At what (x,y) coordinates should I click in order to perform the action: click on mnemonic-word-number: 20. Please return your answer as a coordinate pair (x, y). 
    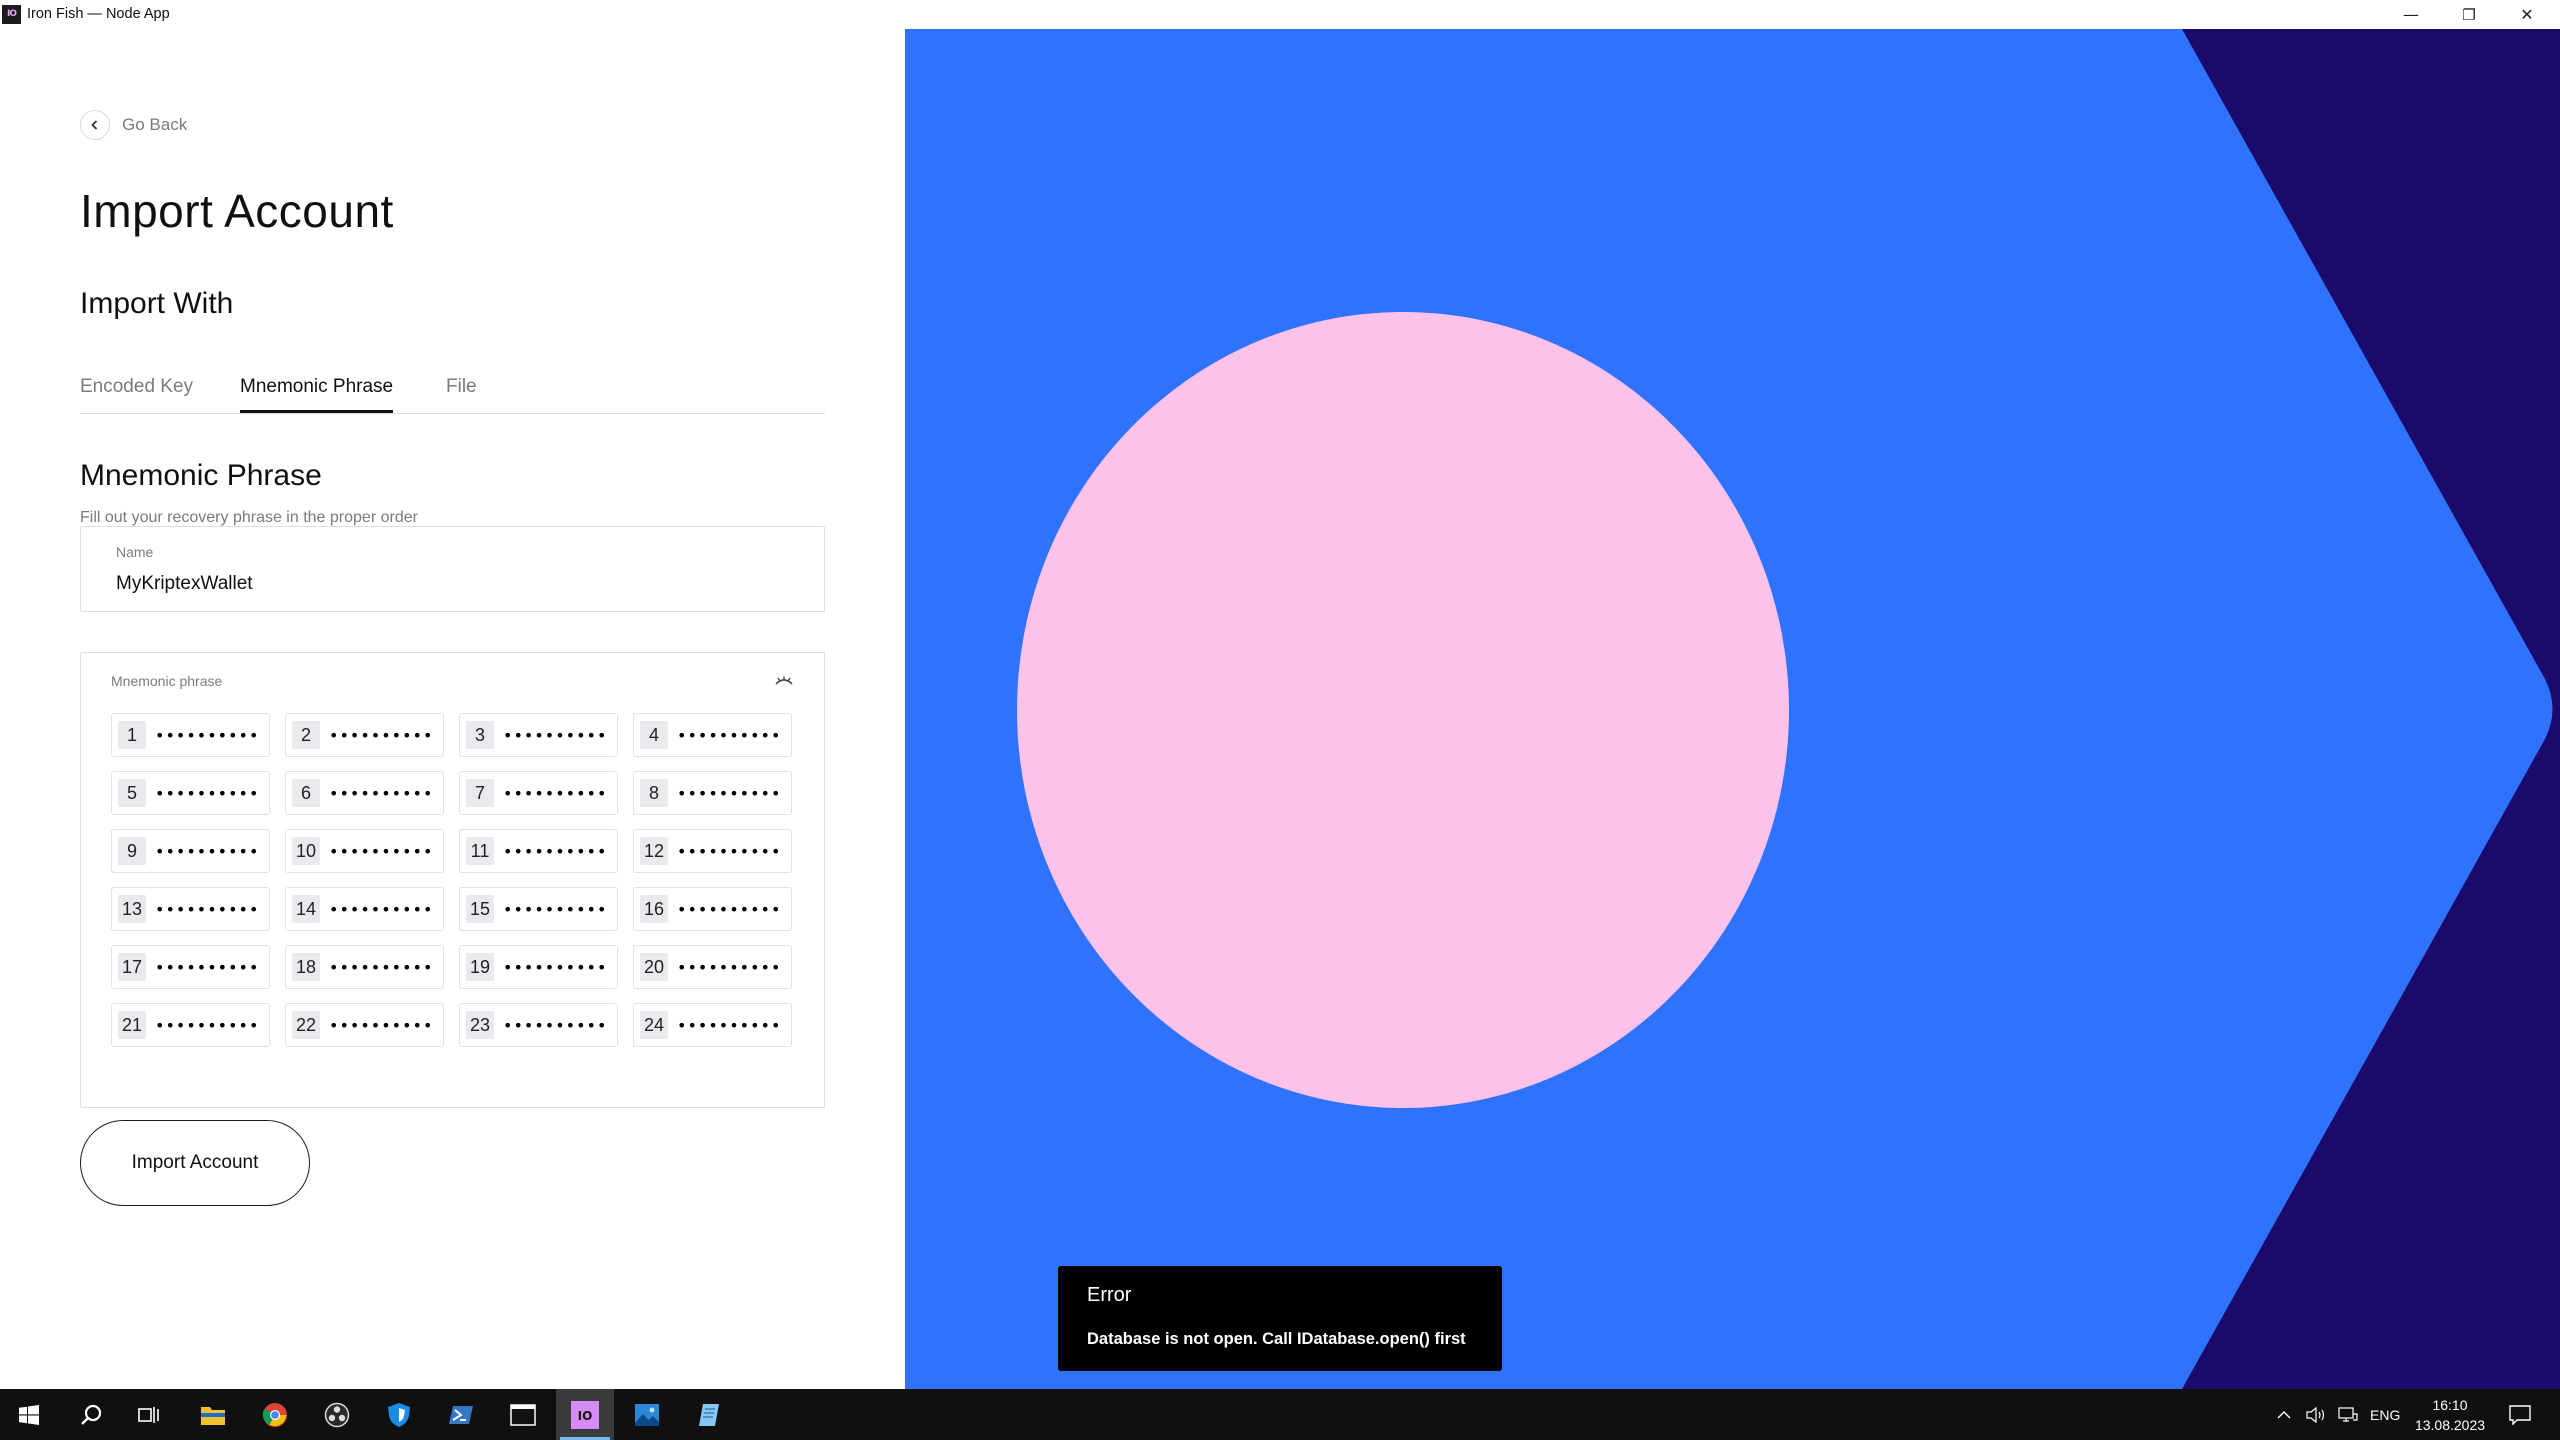
    Looking at the image, I should click on (654, 967).